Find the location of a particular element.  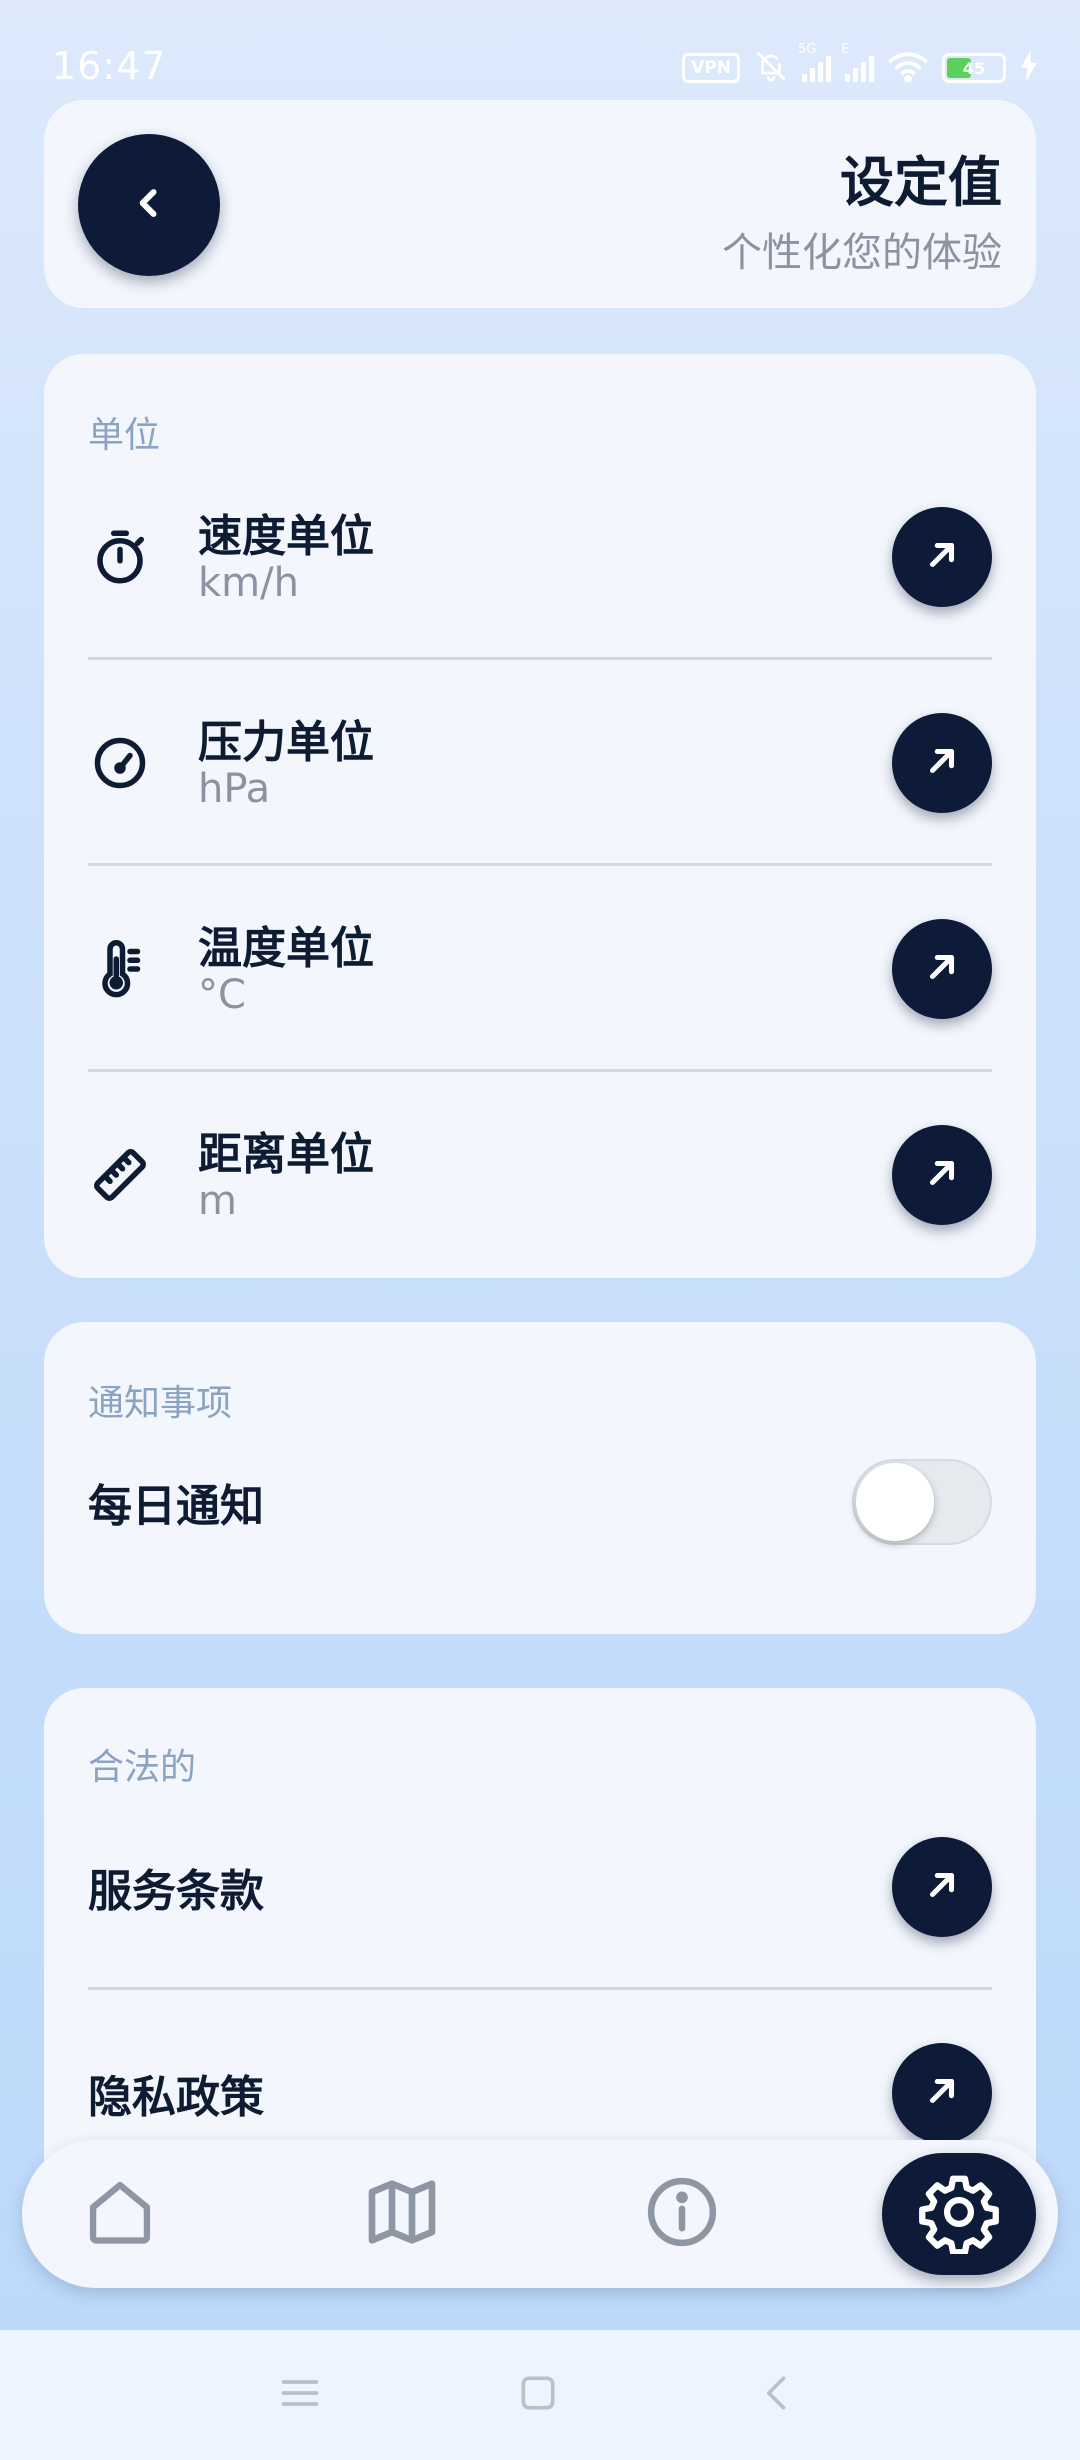

notifications-card: 通知事项 每日通知 is located at coordinates (540, 1478).